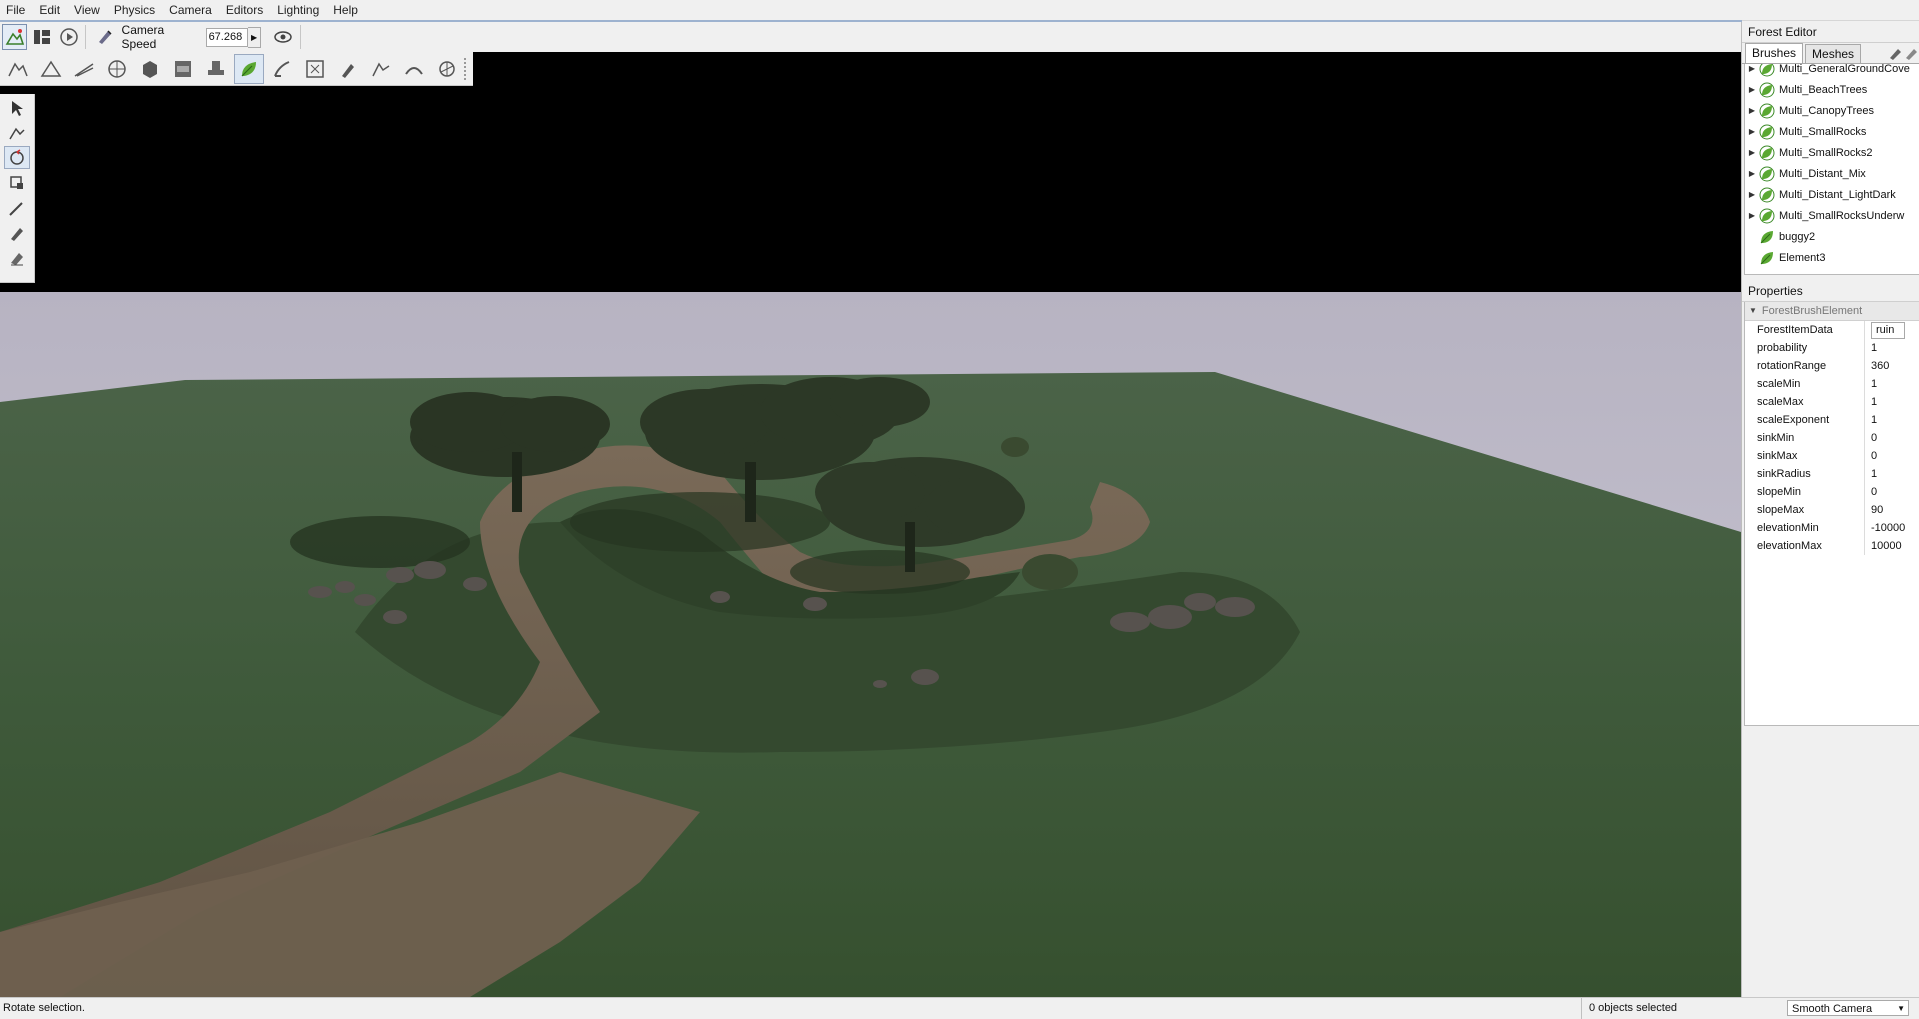  I want to click on editor-tools-toolbar, so click(236, 69).